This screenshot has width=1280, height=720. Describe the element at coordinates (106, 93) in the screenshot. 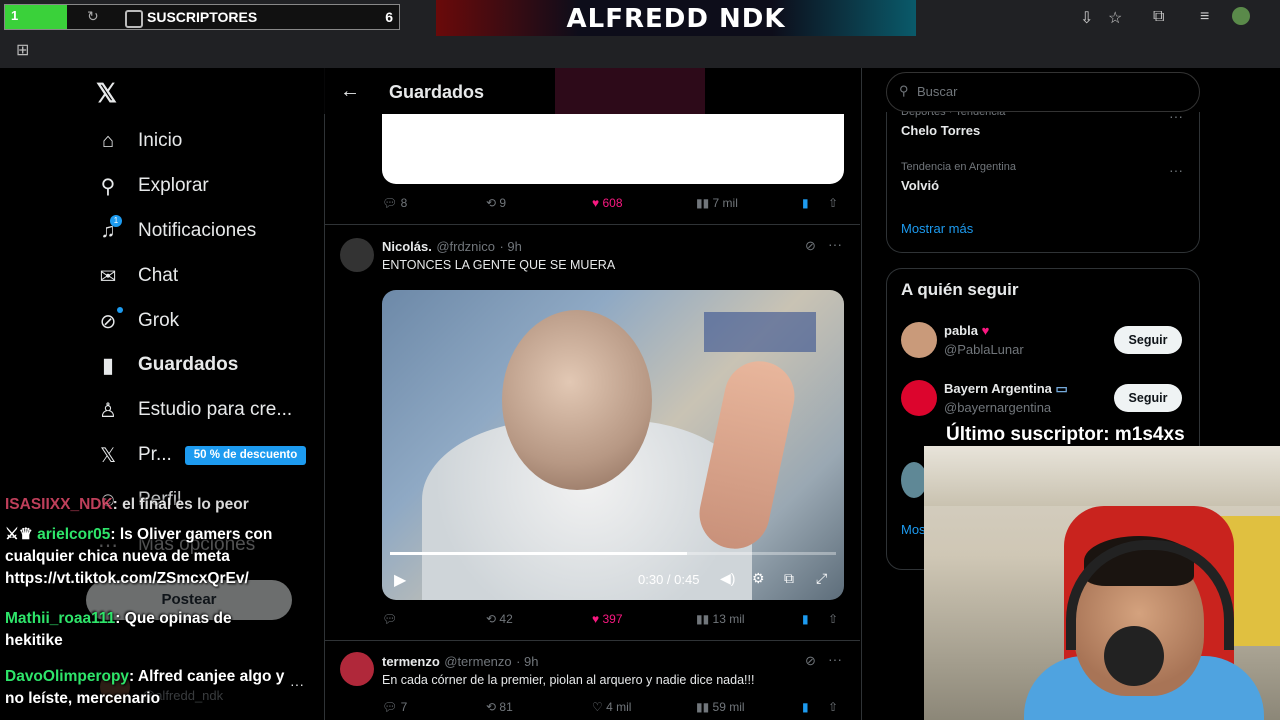

I see `x-logo-icon: 𝕏` at that location.